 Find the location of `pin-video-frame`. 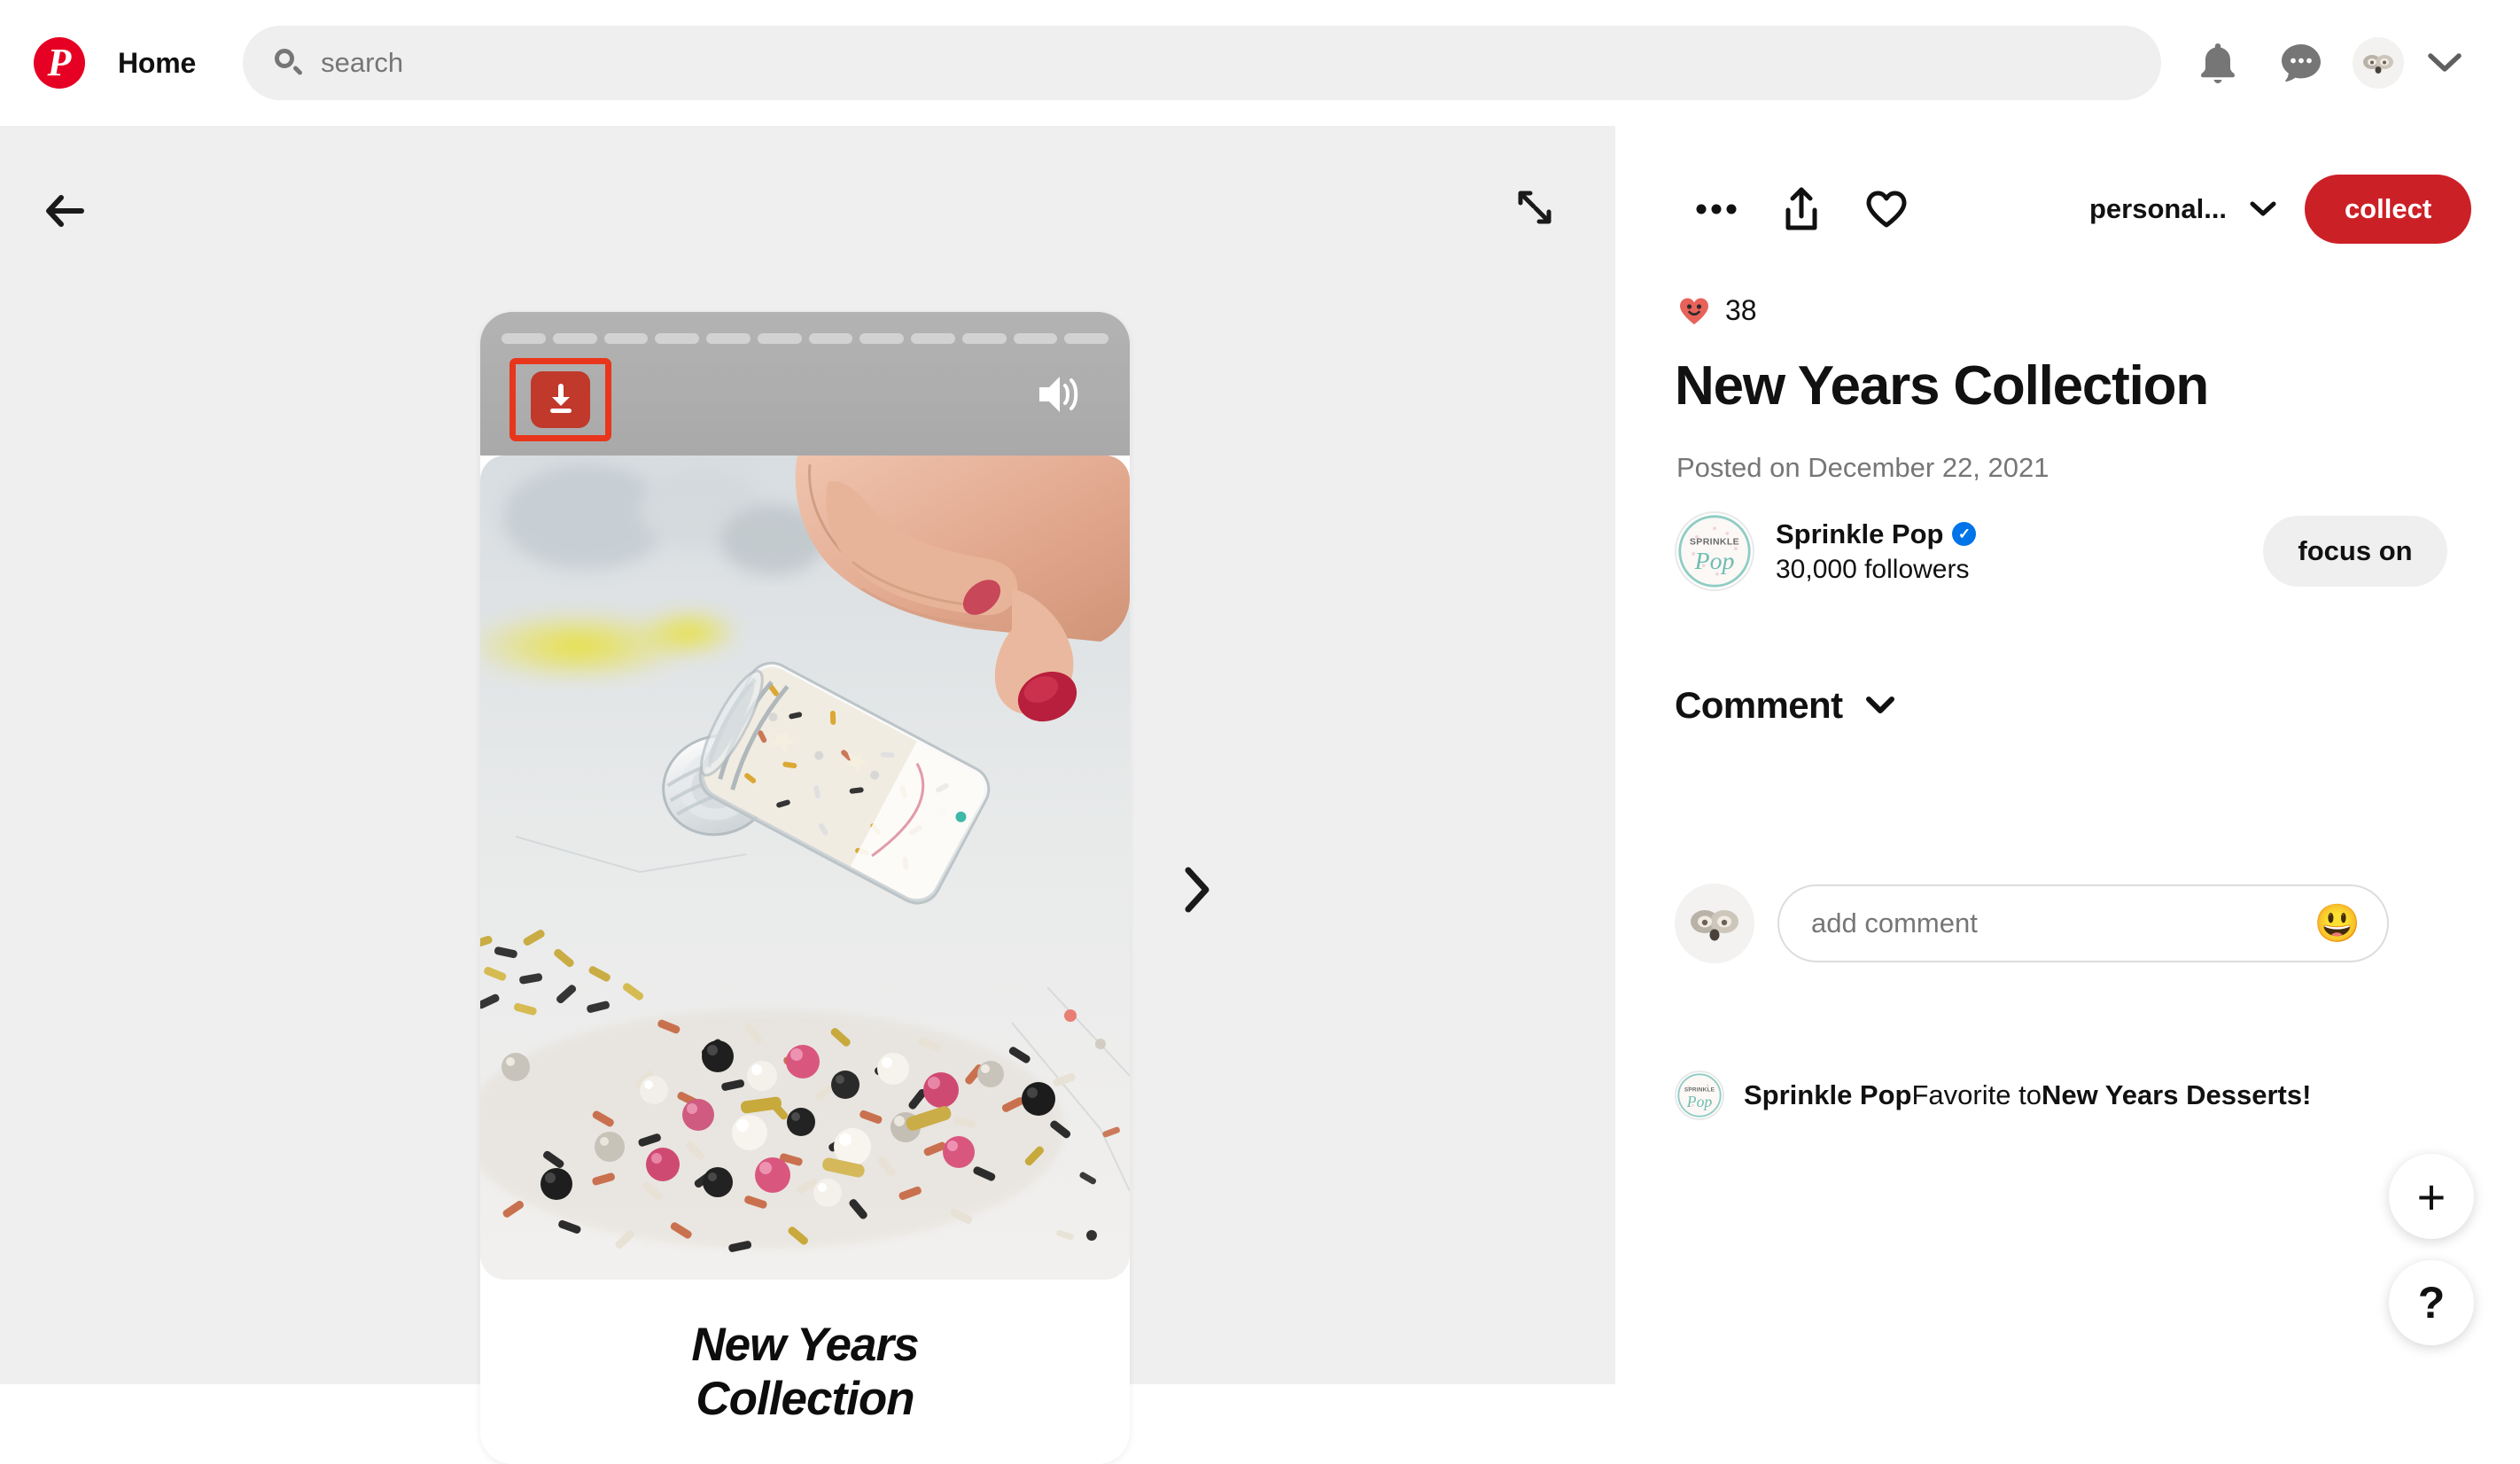

pin-video-frame is located at coordinates (805, 868).